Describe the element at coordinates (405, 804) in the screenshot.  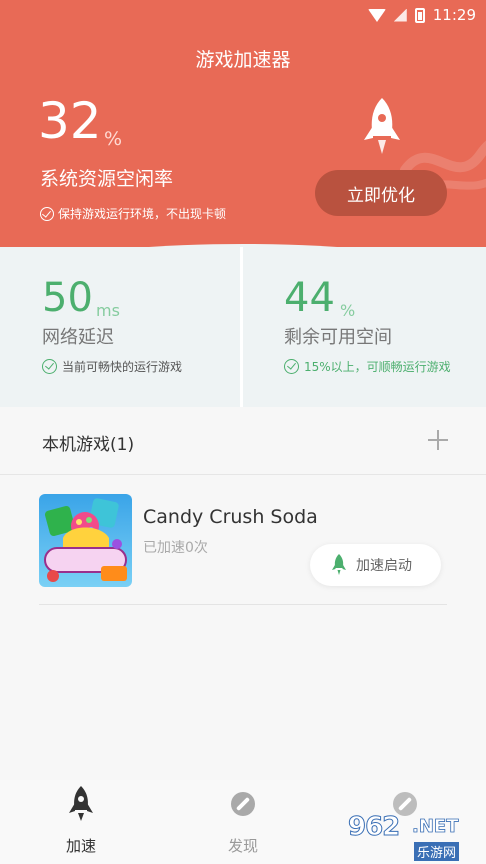
I see `profile-icon` at that location.